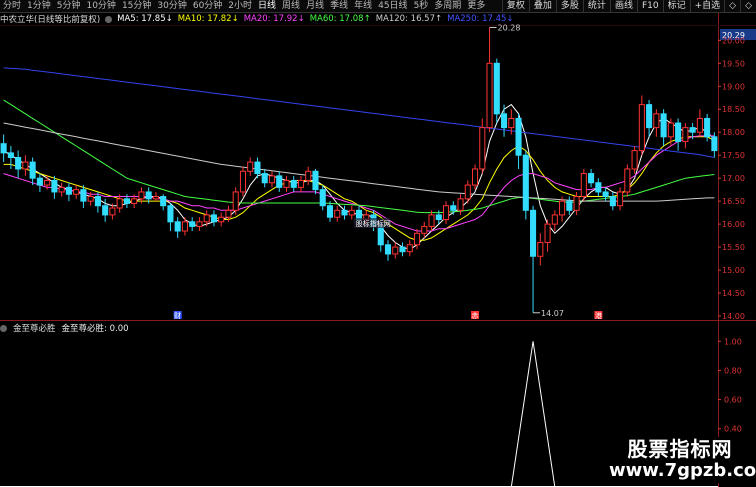 Image resolution: width=756 pixels, height=487 pixels. Describe the element at coordinates (733, 155) in the screenshot. I see `price-tick-label: 17.50` at that location.